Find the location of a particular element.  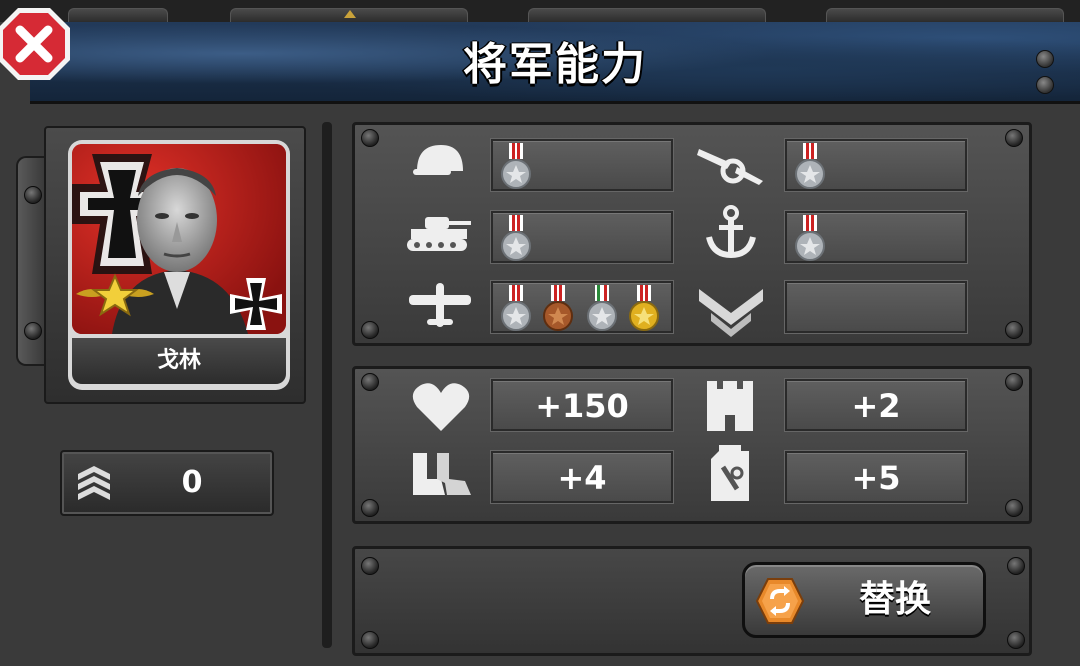

replace-button: 替换 is located at coordinates (864, 600).